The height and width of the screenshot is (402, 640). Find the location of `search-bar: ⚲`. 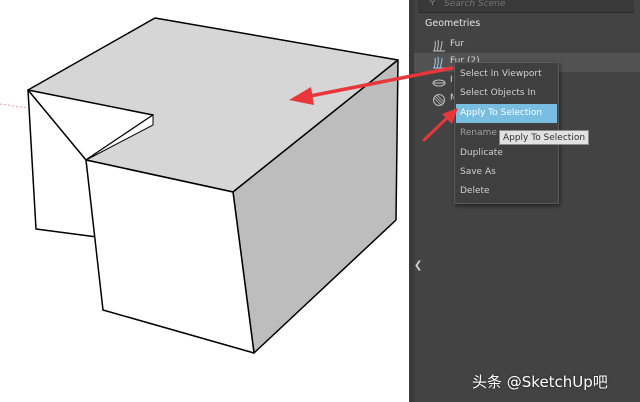

search-bar: ⚲ is located at coordinates (526, 6).